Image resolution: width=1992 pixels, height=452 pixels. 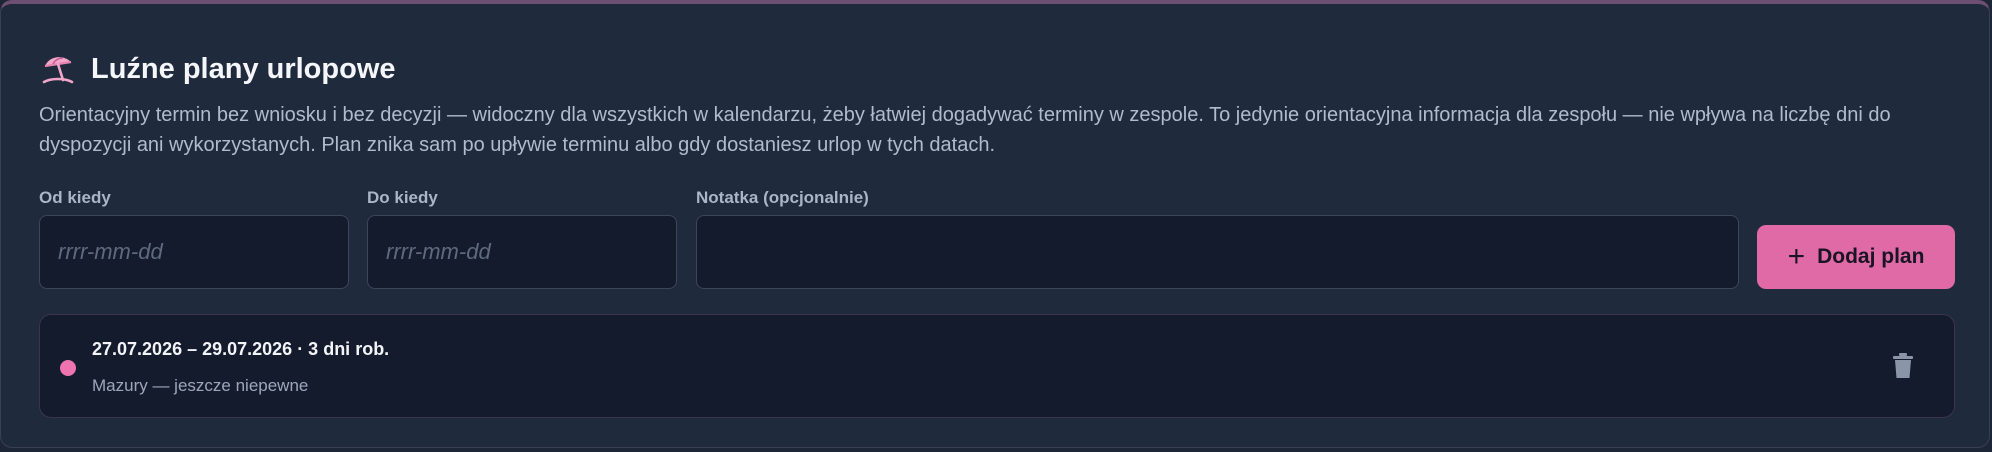 What do you see at coordinates (194, 252) in the screenshot?
I see `from-date-input` at bounding box center [194, 252].